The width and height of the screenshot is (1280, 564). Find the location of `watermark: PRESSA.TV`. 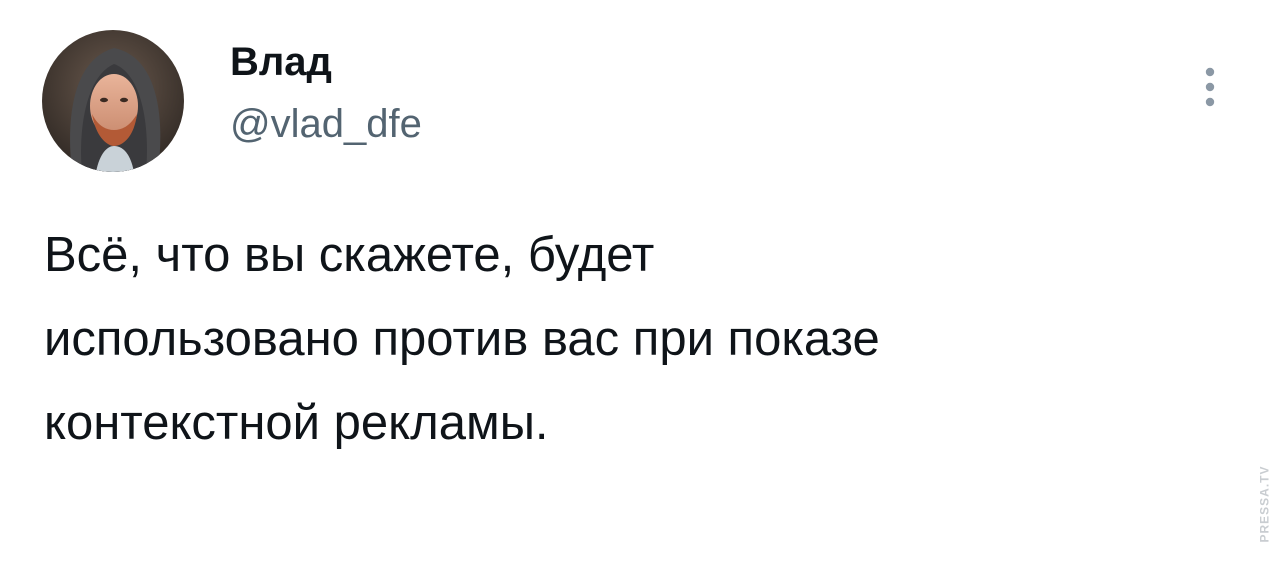

watermark: PRESSA.TV is located at coordinates (1264, 504).